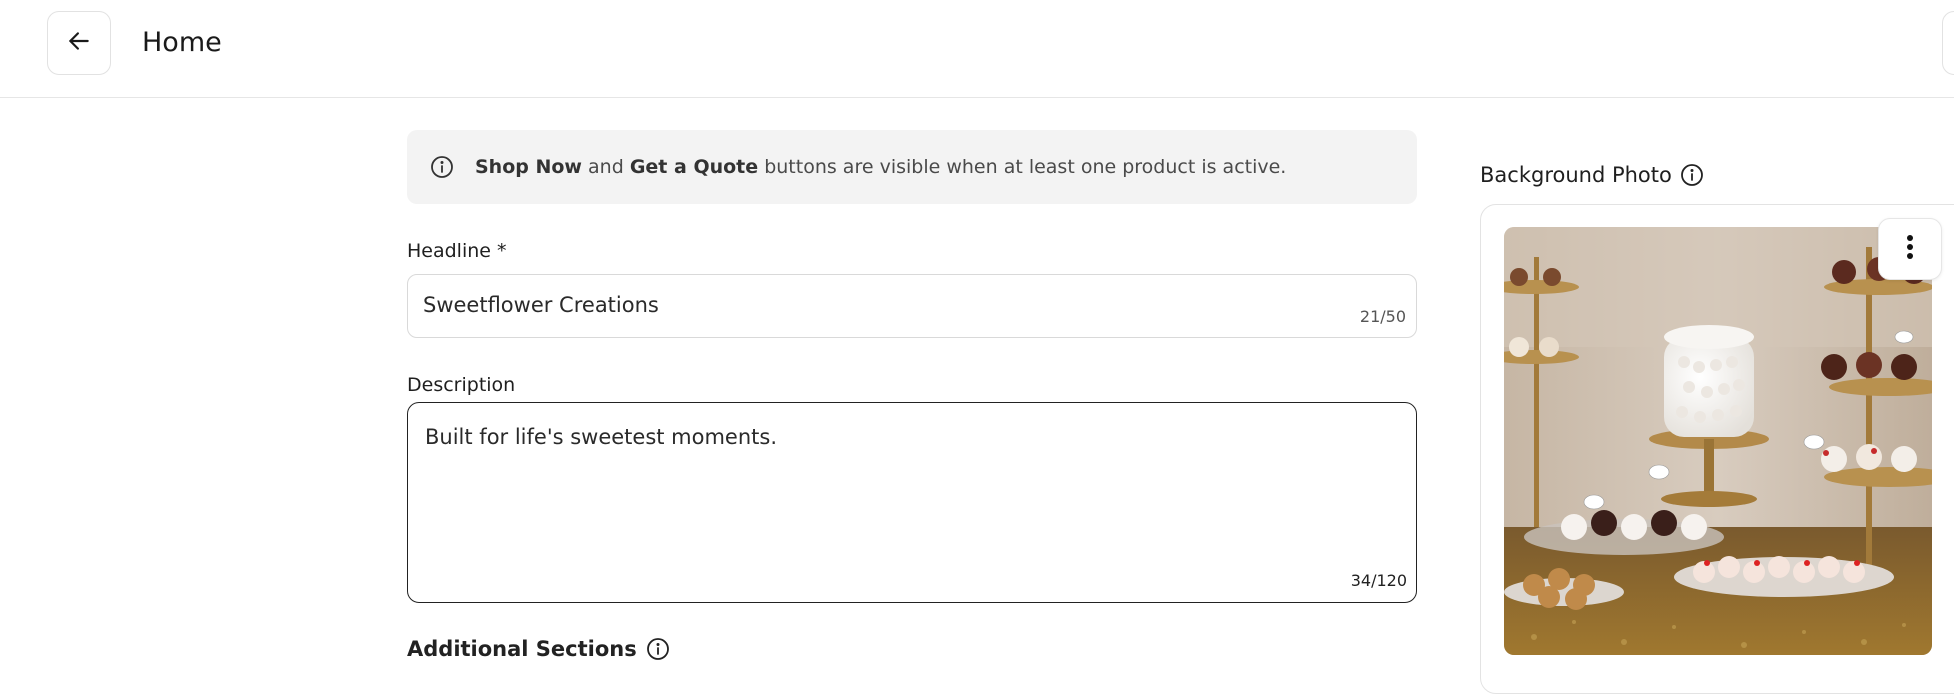  I want to click on back-button, so click(79, 43).